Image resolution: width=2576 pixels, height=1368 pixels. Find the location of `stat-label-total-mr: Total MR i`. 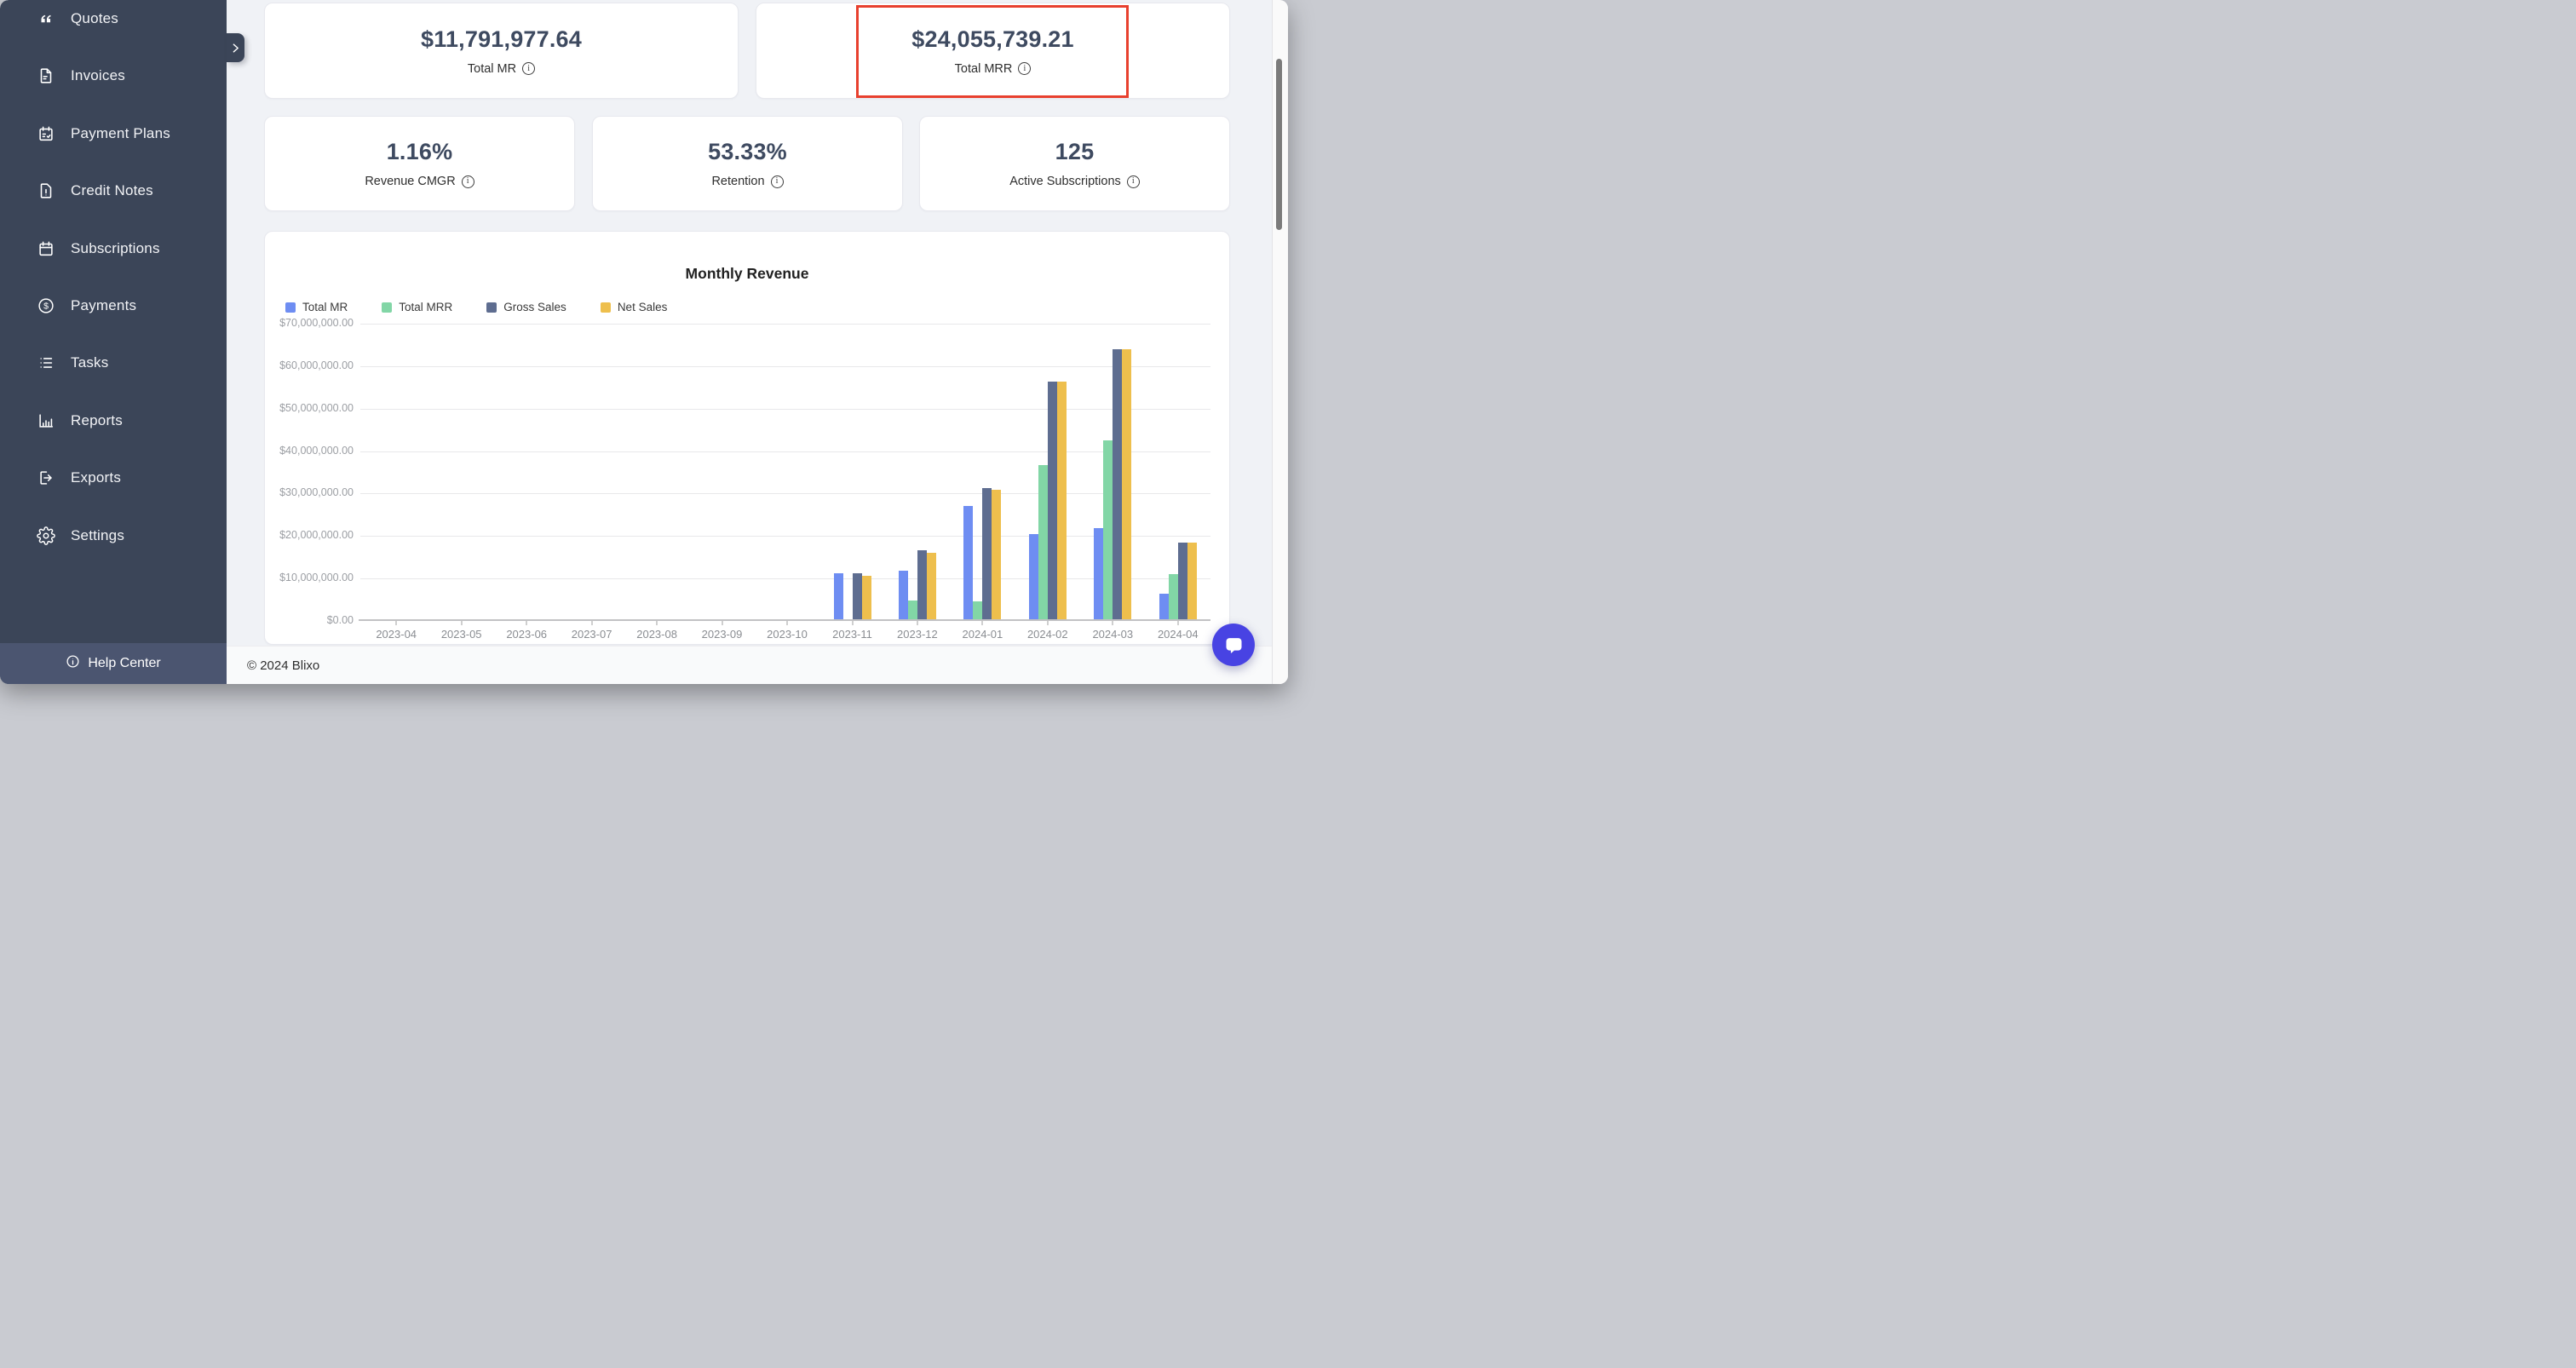

stat-label-total-mr: Total MR i is located at coordinates (502, 68).